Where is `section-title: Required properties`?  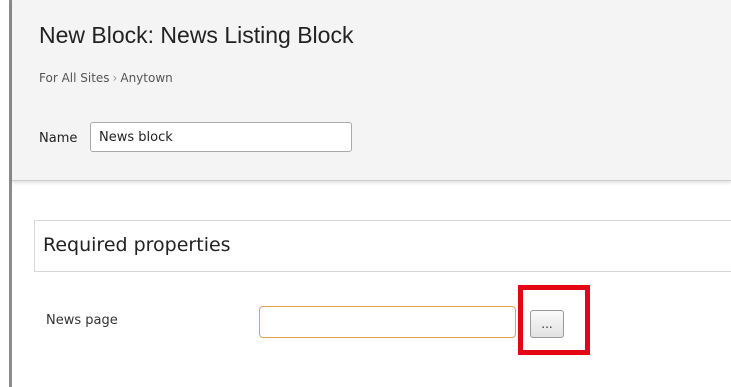
section-title: Required properties is located at coordinates (137, 245).